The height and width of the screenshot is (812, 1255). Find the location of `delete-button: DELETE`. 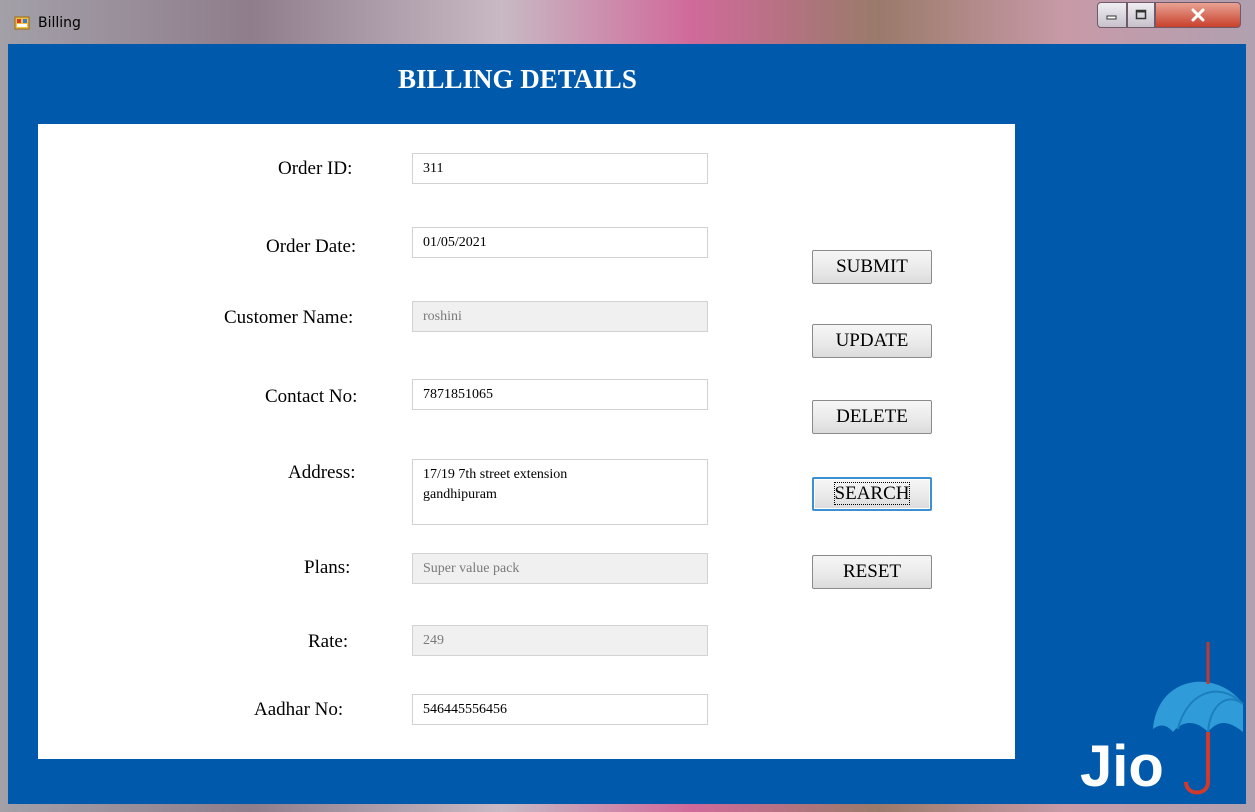

delete-button: DELETE is located at coordinates (872, 417).